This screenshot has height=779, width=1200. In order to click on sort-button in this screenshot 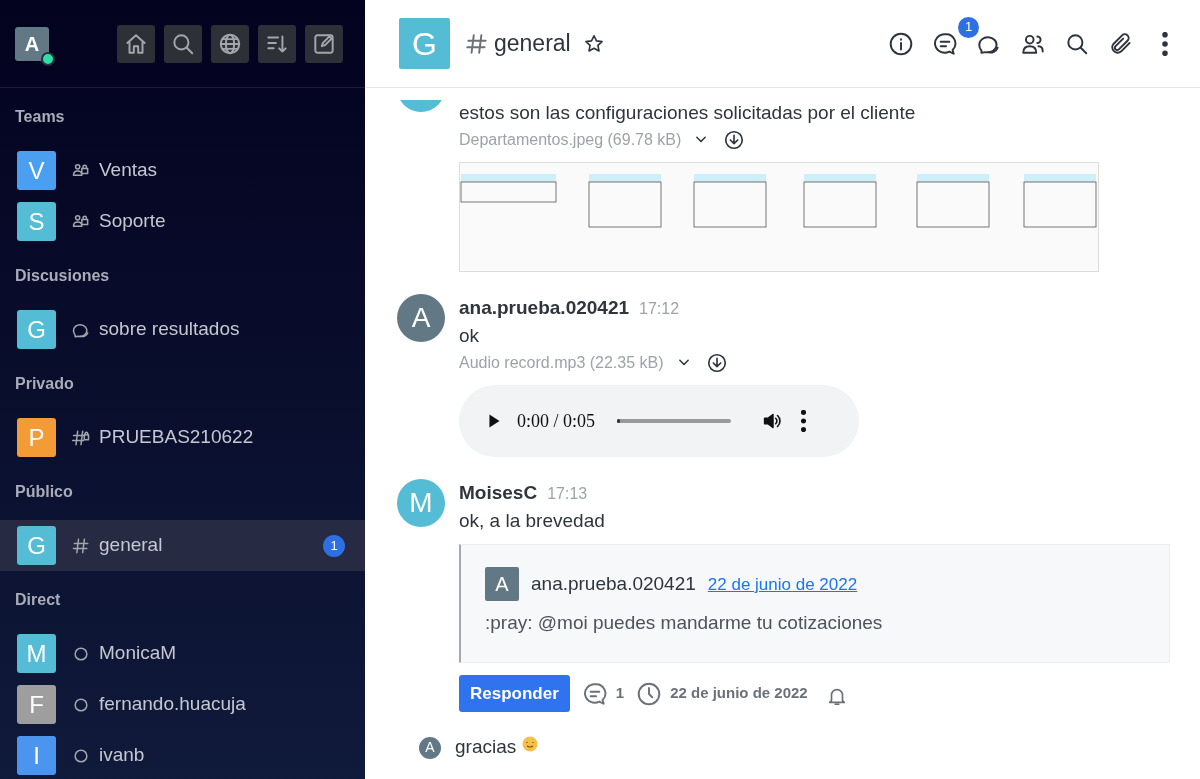, I will do `click(277, 43)`.